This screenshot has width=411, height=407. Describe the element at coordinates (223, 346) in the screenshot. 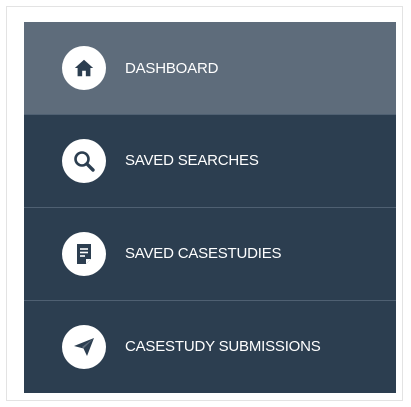

I see `menu-item-label: CASESTUDY SUBMISSIONS` at that location.